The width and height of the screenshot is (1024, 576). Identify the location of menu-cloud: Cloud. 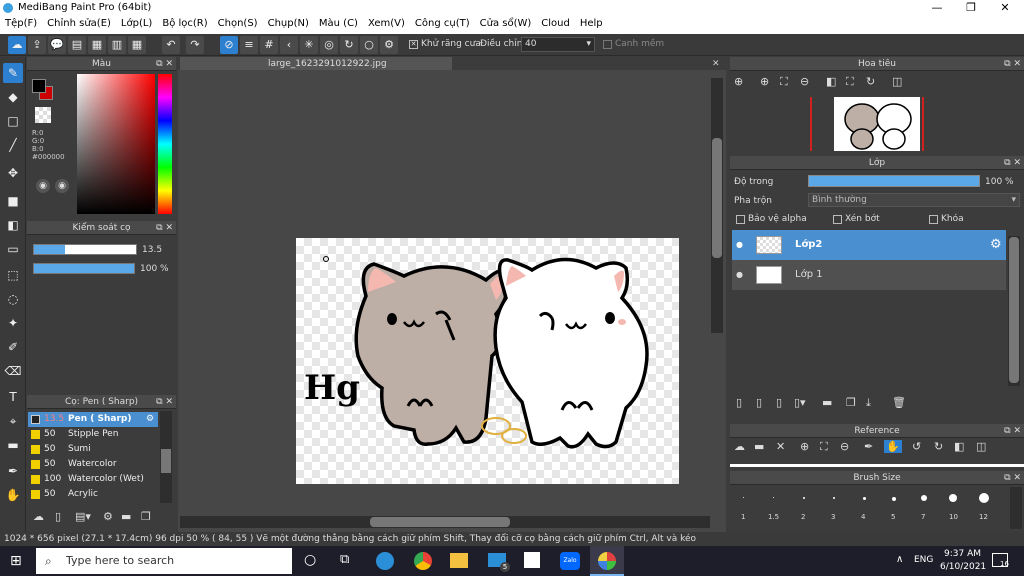
(555, 25).